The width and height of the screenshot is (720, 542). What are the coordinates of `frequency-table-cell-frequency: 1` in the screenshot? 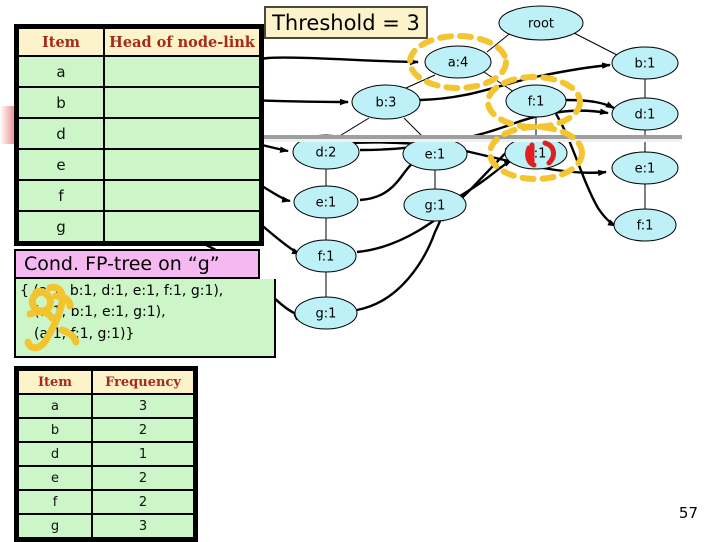 It's located at (143, 454).